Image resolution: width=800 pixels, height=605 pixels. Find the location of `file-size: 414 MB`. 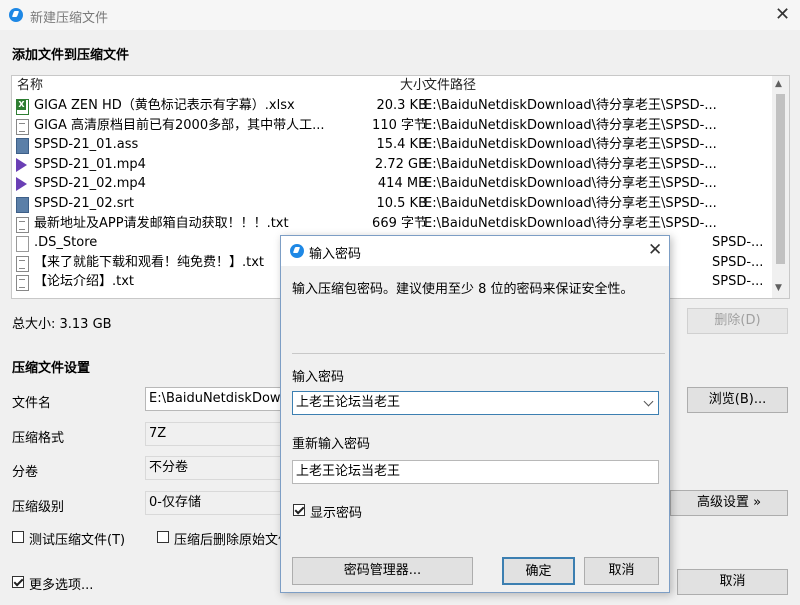

file-size: 414 MB is located at coordinates (402, 184).